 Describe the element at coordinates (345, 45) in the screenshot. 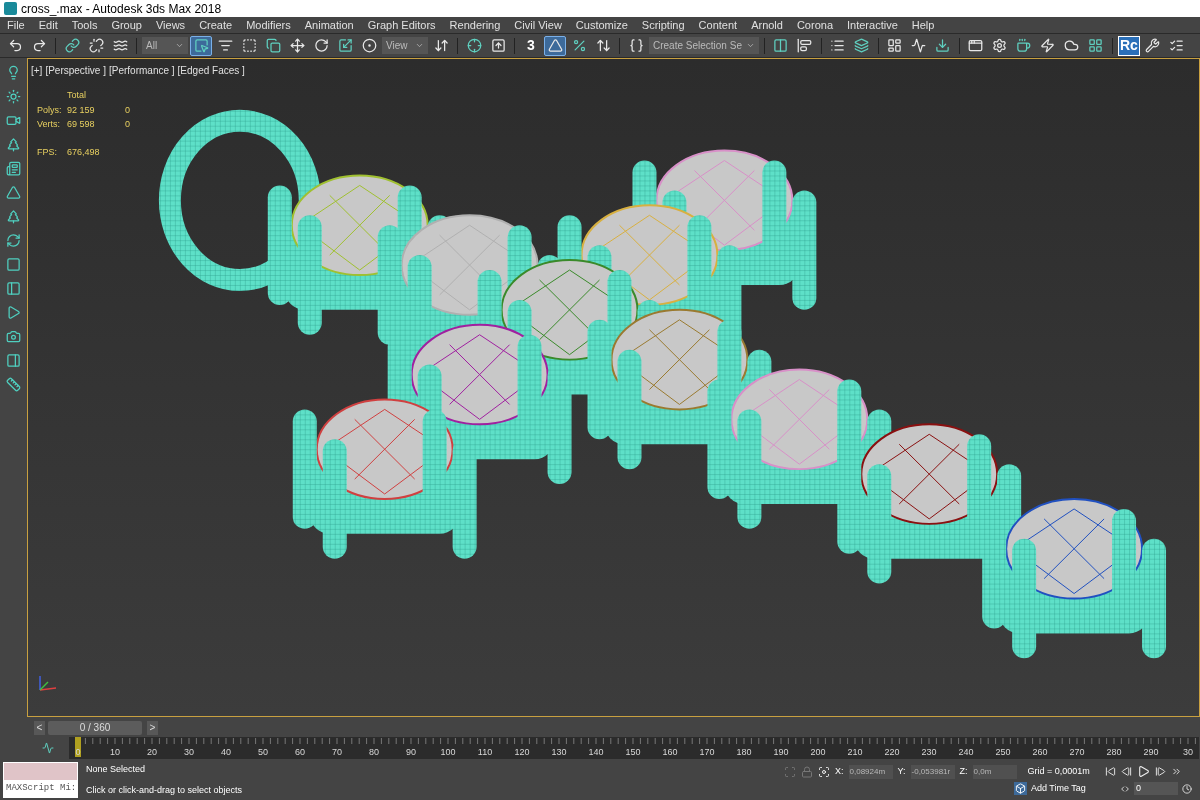

I see `scale-icon` at that location.